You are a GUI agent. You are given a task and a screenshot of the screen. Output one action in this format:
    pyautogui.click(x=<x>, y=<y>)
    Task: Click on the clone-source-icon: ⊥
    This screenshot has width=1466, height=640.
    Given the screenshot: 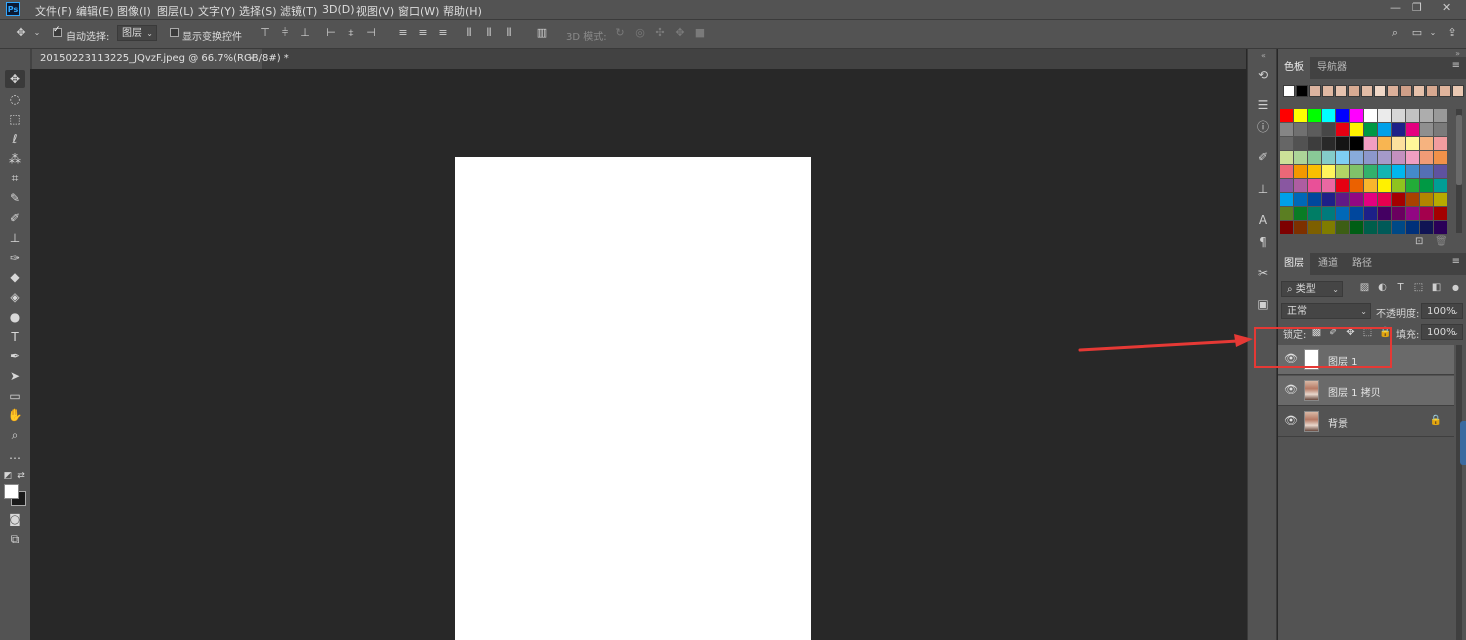 What is the action you would take?
    pyautogui.click(x=1263, y=189)
    